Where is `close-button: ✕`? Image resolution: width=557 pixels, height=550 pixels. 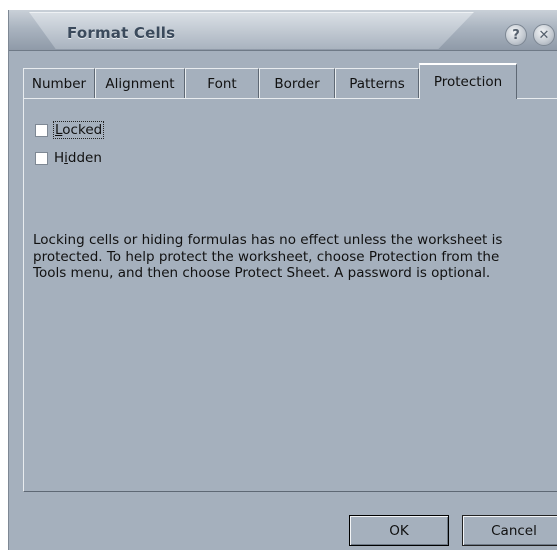 close-button: ✕ is located at coordinates (544, 35).